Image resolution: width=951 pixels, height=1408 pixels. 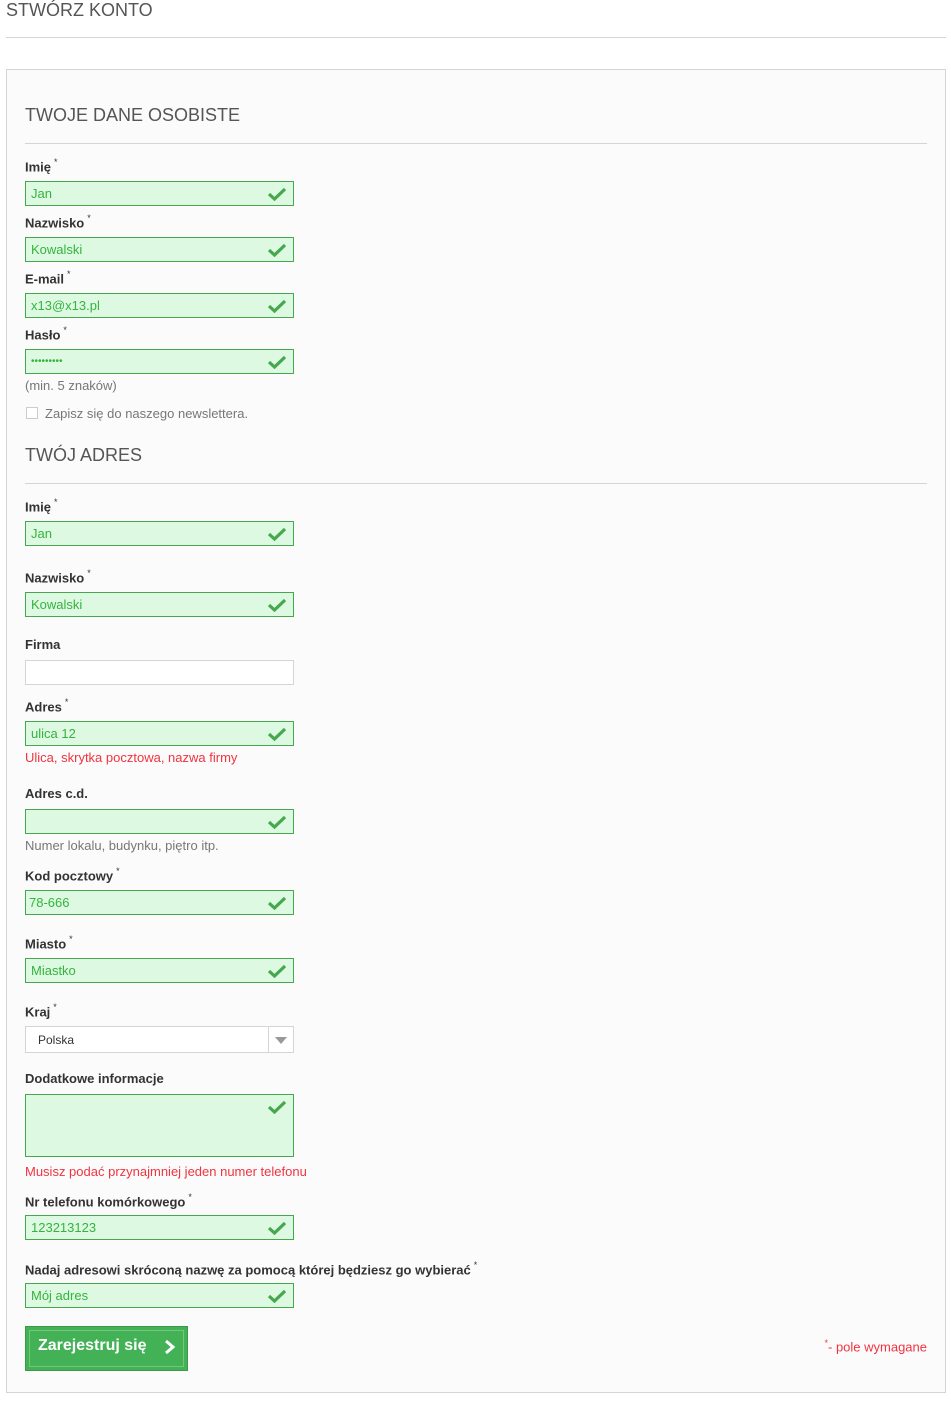 I want to click on email-label: E-mail *, so click(x=48, y=278).